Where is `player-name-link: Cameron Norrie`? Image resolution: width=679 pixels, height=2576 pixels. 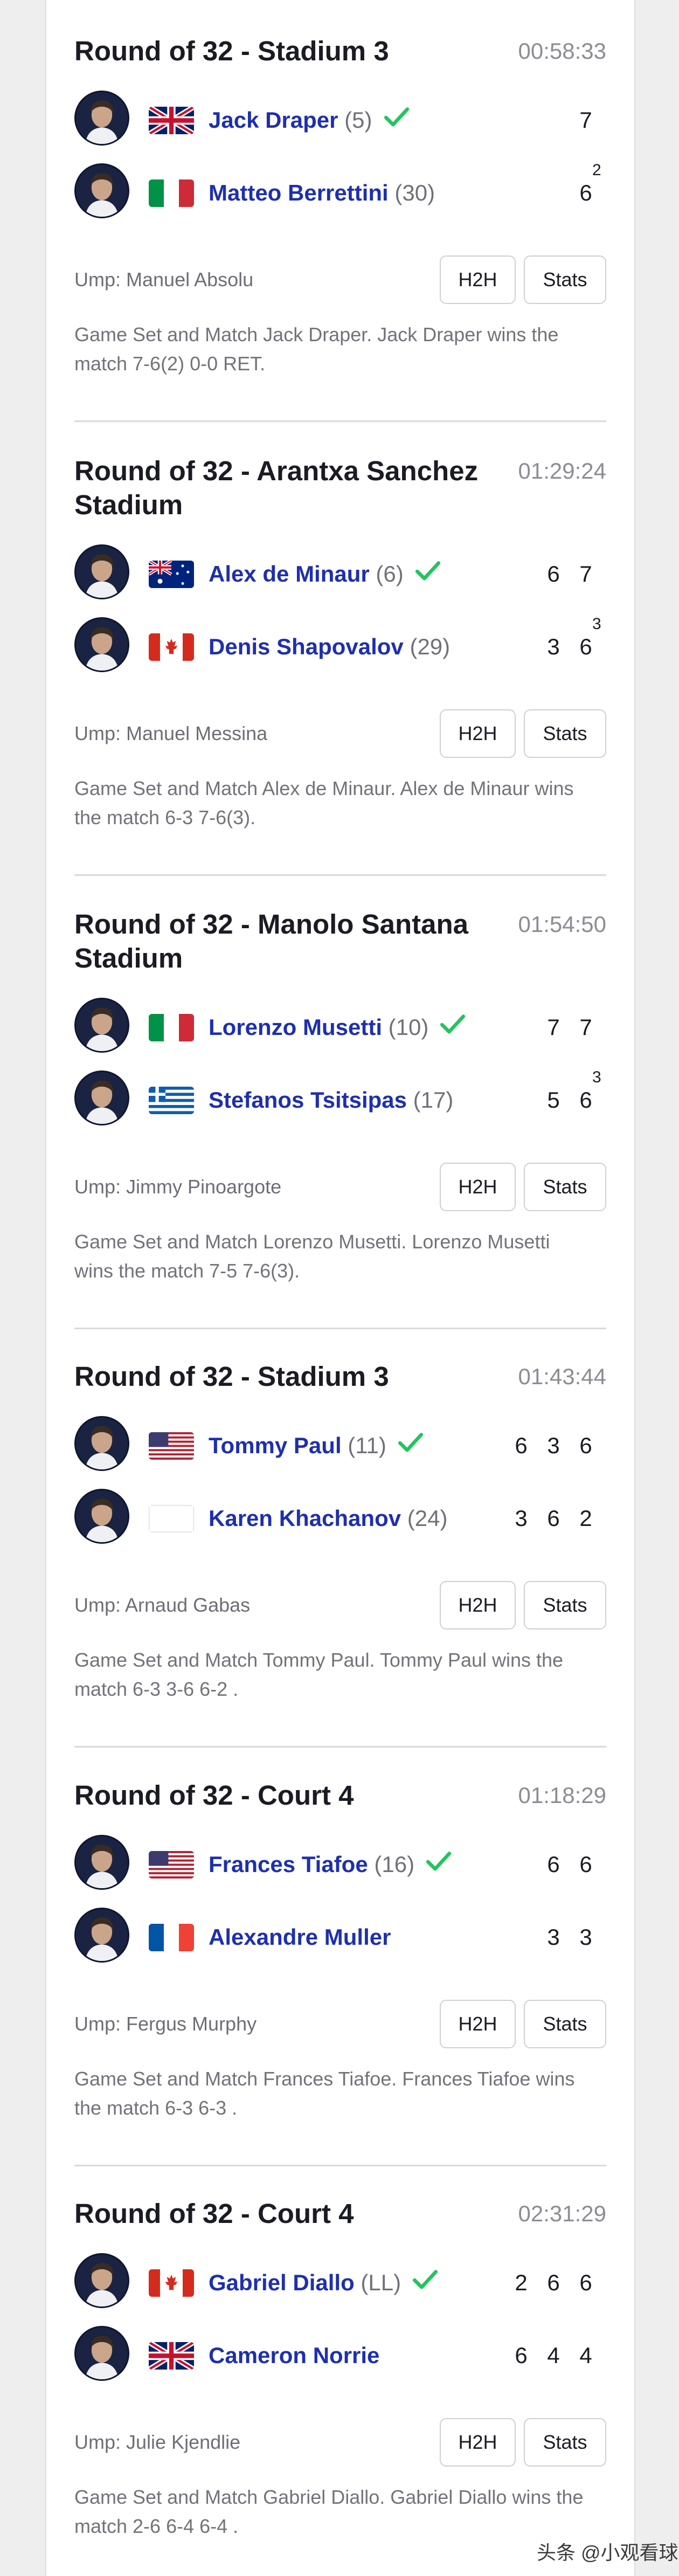
player-name-link: Cameron Norrie is located at coordinates (294, 2355).